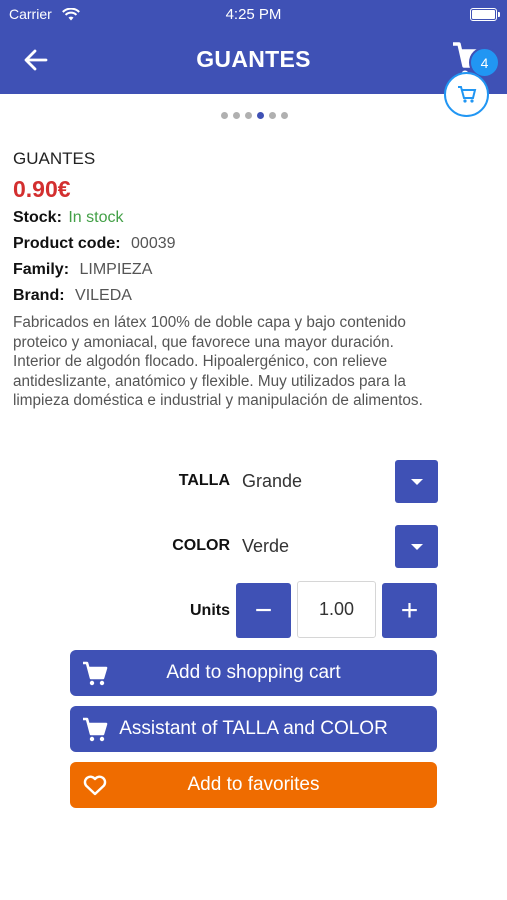 Image resolution: width=507 pixels, height=900 pixels. I want to click on battery-icon, so click(485, 14).